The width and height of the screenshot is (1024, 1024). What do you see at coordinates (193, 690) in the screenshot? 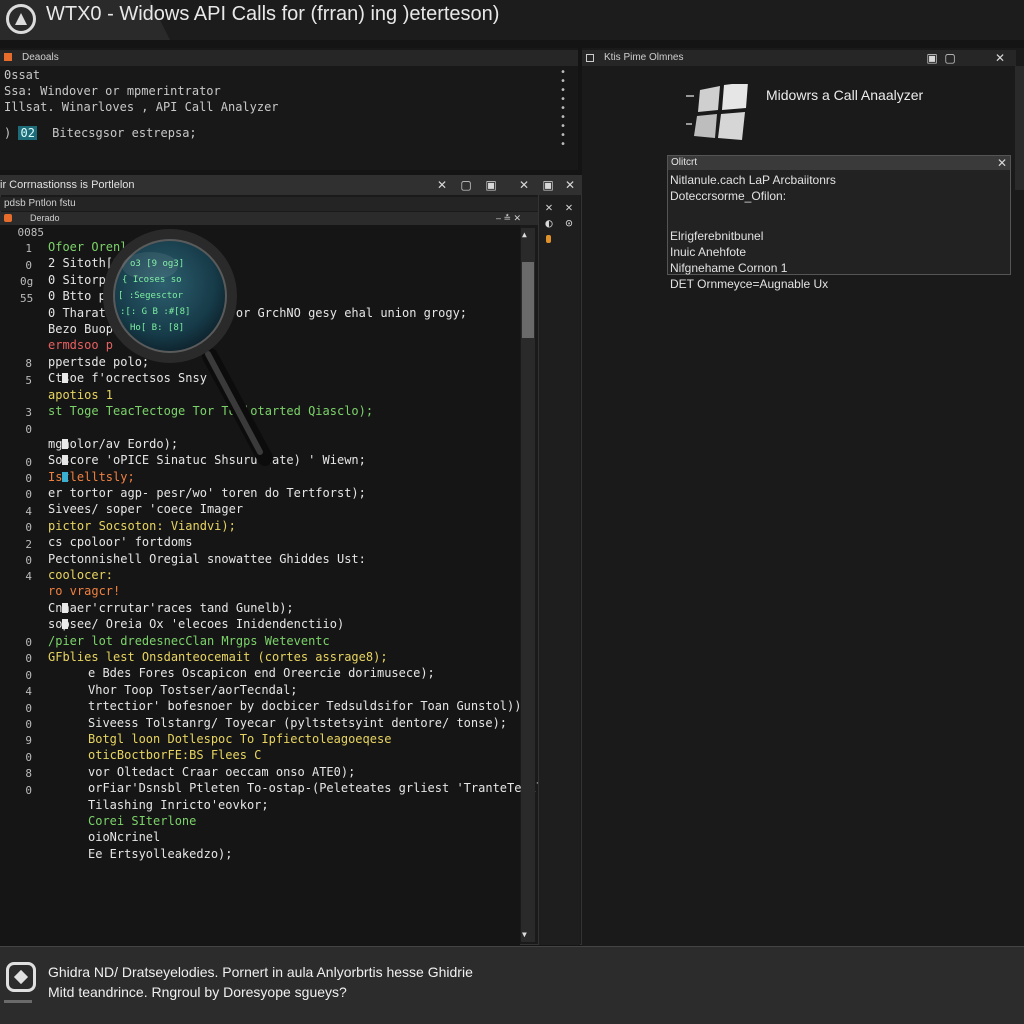
I see `code-line: Vhor Toop Tostser/aorTecndal;` at bounding box center [193, 690].